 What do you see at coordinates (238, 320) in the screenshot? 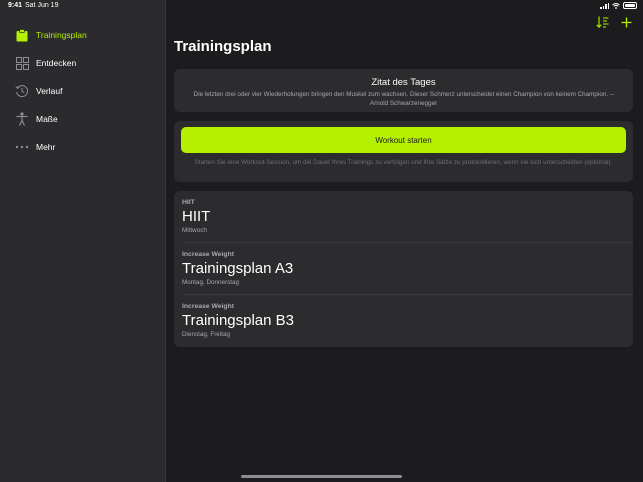
I see `plan-name: Trainingsplan B3` at bounding box center [238, 320].